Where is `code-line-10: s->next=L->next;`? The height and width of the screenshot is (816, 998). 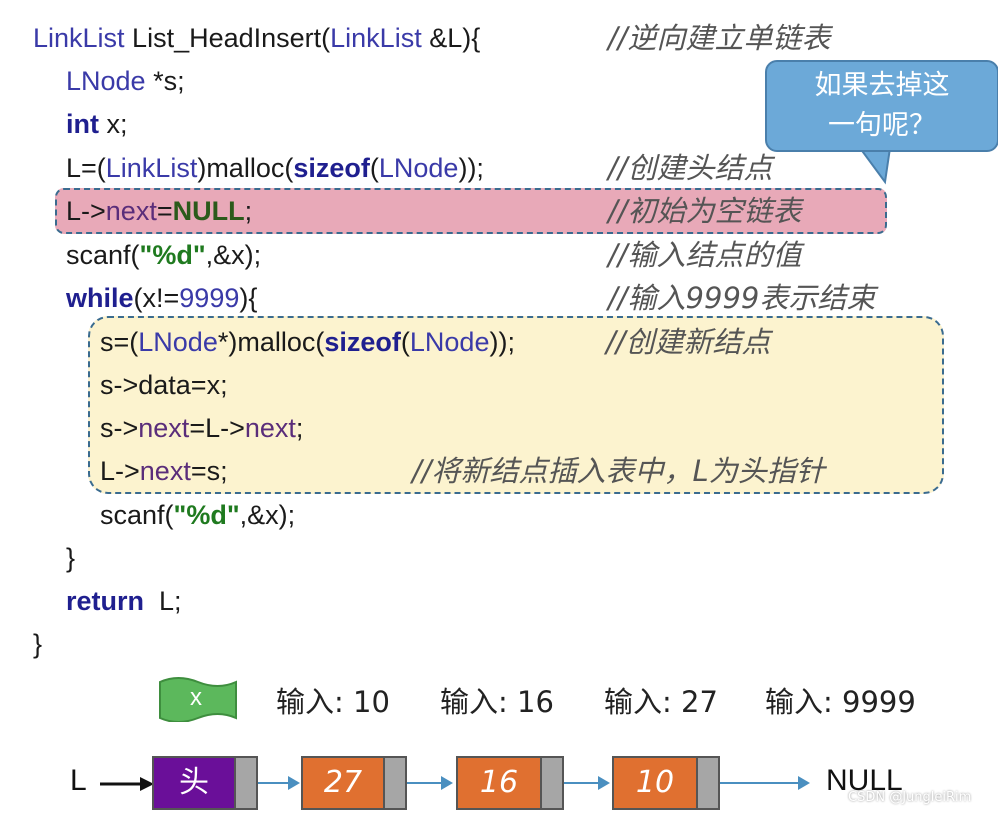 code-line-10: s->next=L->next; is located at coordinates (201, 428).